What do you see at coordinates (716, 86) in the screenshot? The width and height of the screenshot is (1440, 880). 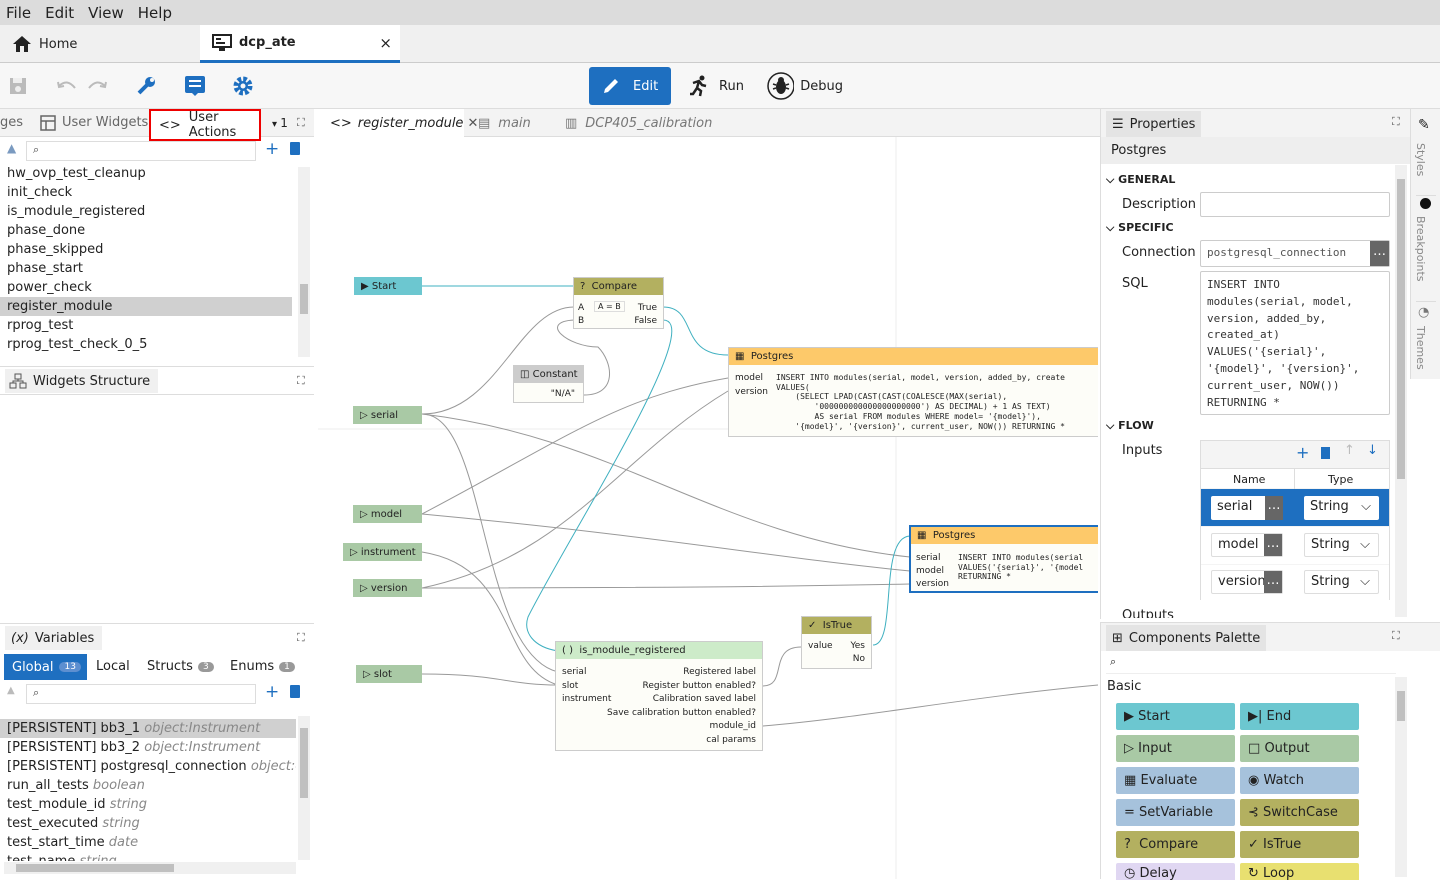 I see `run-mode-button: Run` at bounding box center [716, 86].